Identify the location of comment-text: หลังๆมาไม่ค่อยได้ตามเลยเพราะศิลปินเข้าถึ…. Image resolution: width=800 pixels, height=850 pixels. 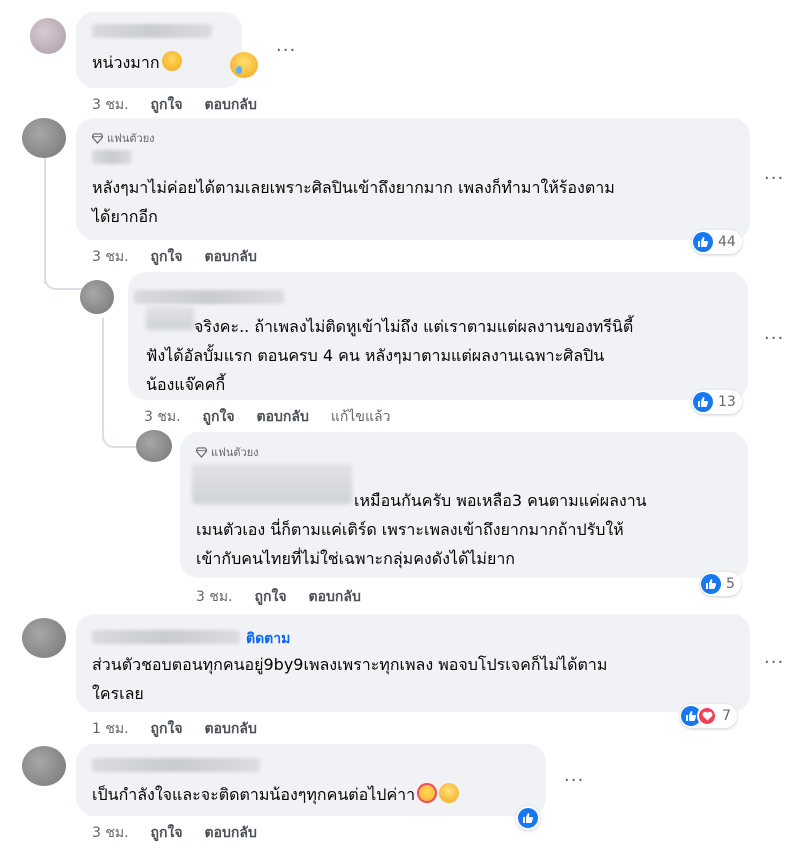
(353, 202).